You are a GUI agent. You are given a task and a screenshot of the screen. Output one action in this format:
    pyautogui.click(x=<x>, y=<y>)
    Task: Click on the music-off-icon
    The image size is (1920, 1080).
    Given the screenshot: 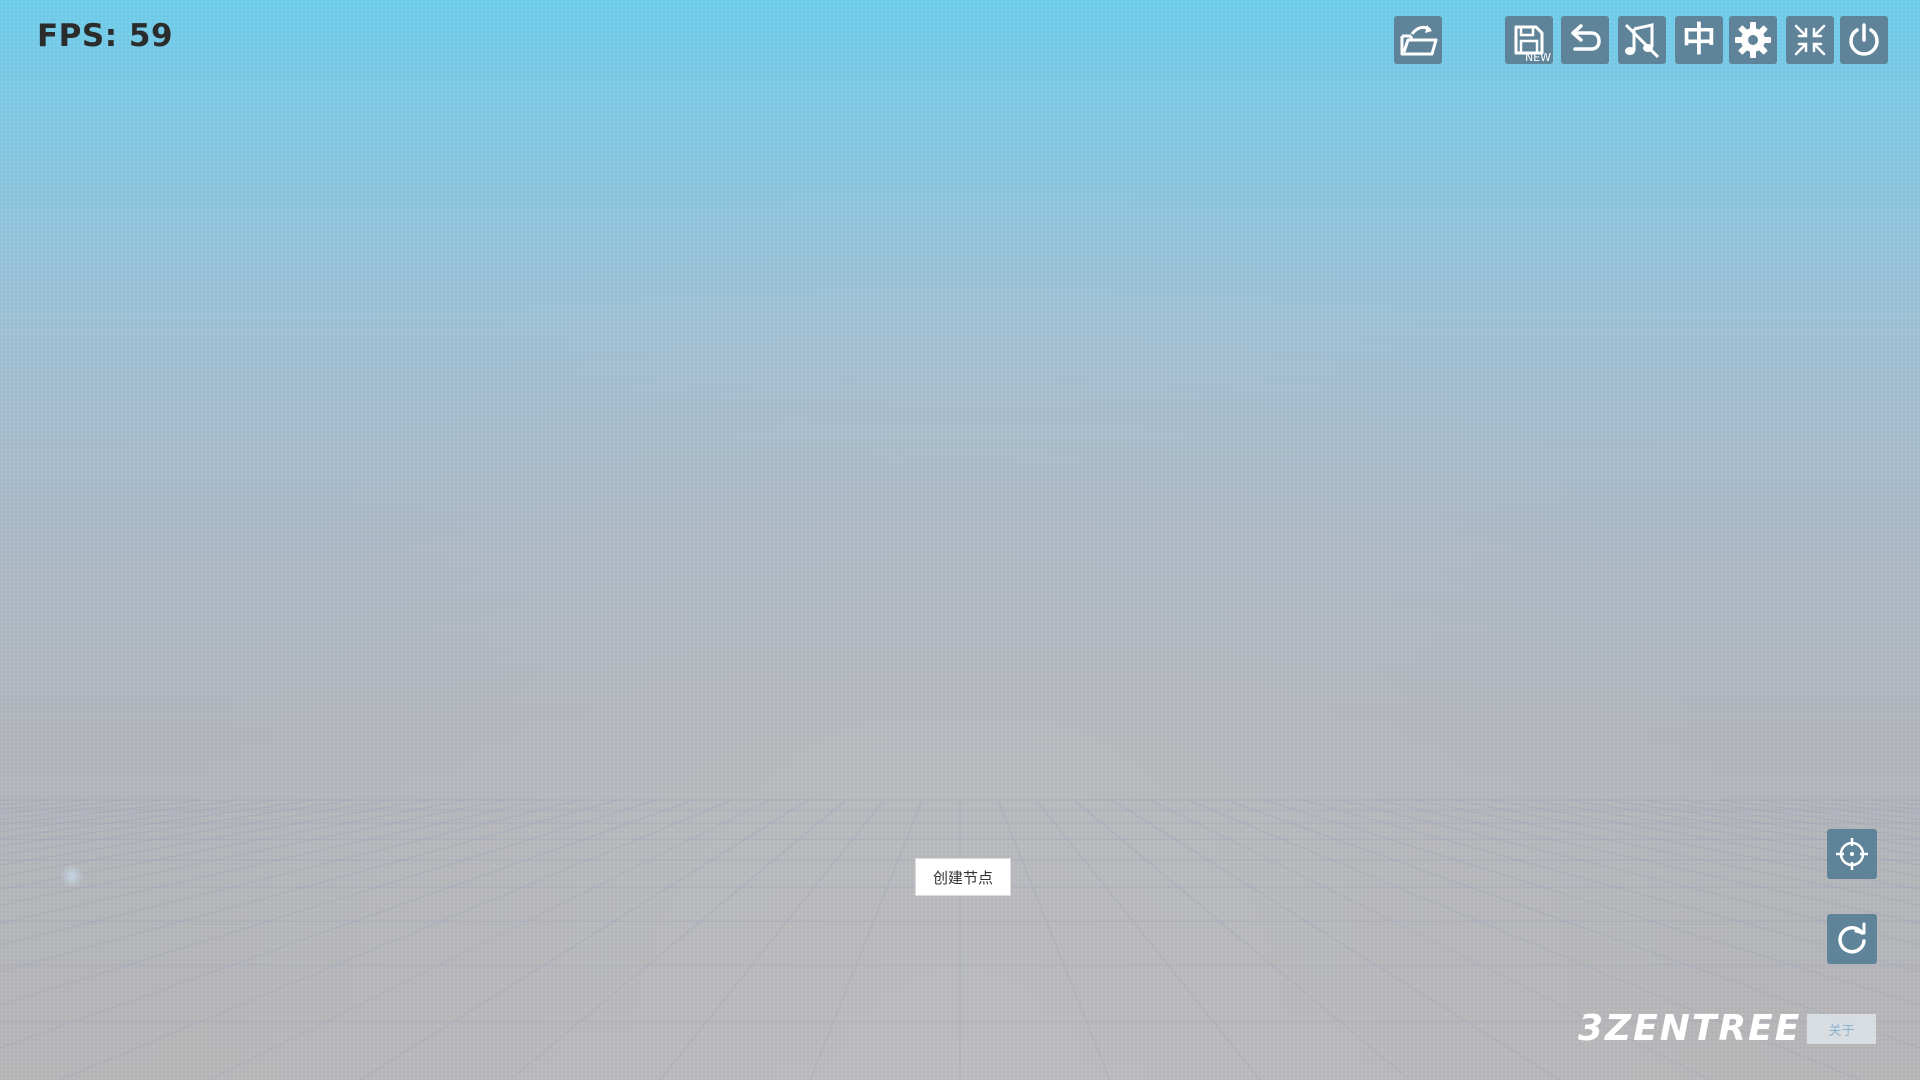 What is the action you would take?
    pyautogui.click(x=1642, y=41)
    